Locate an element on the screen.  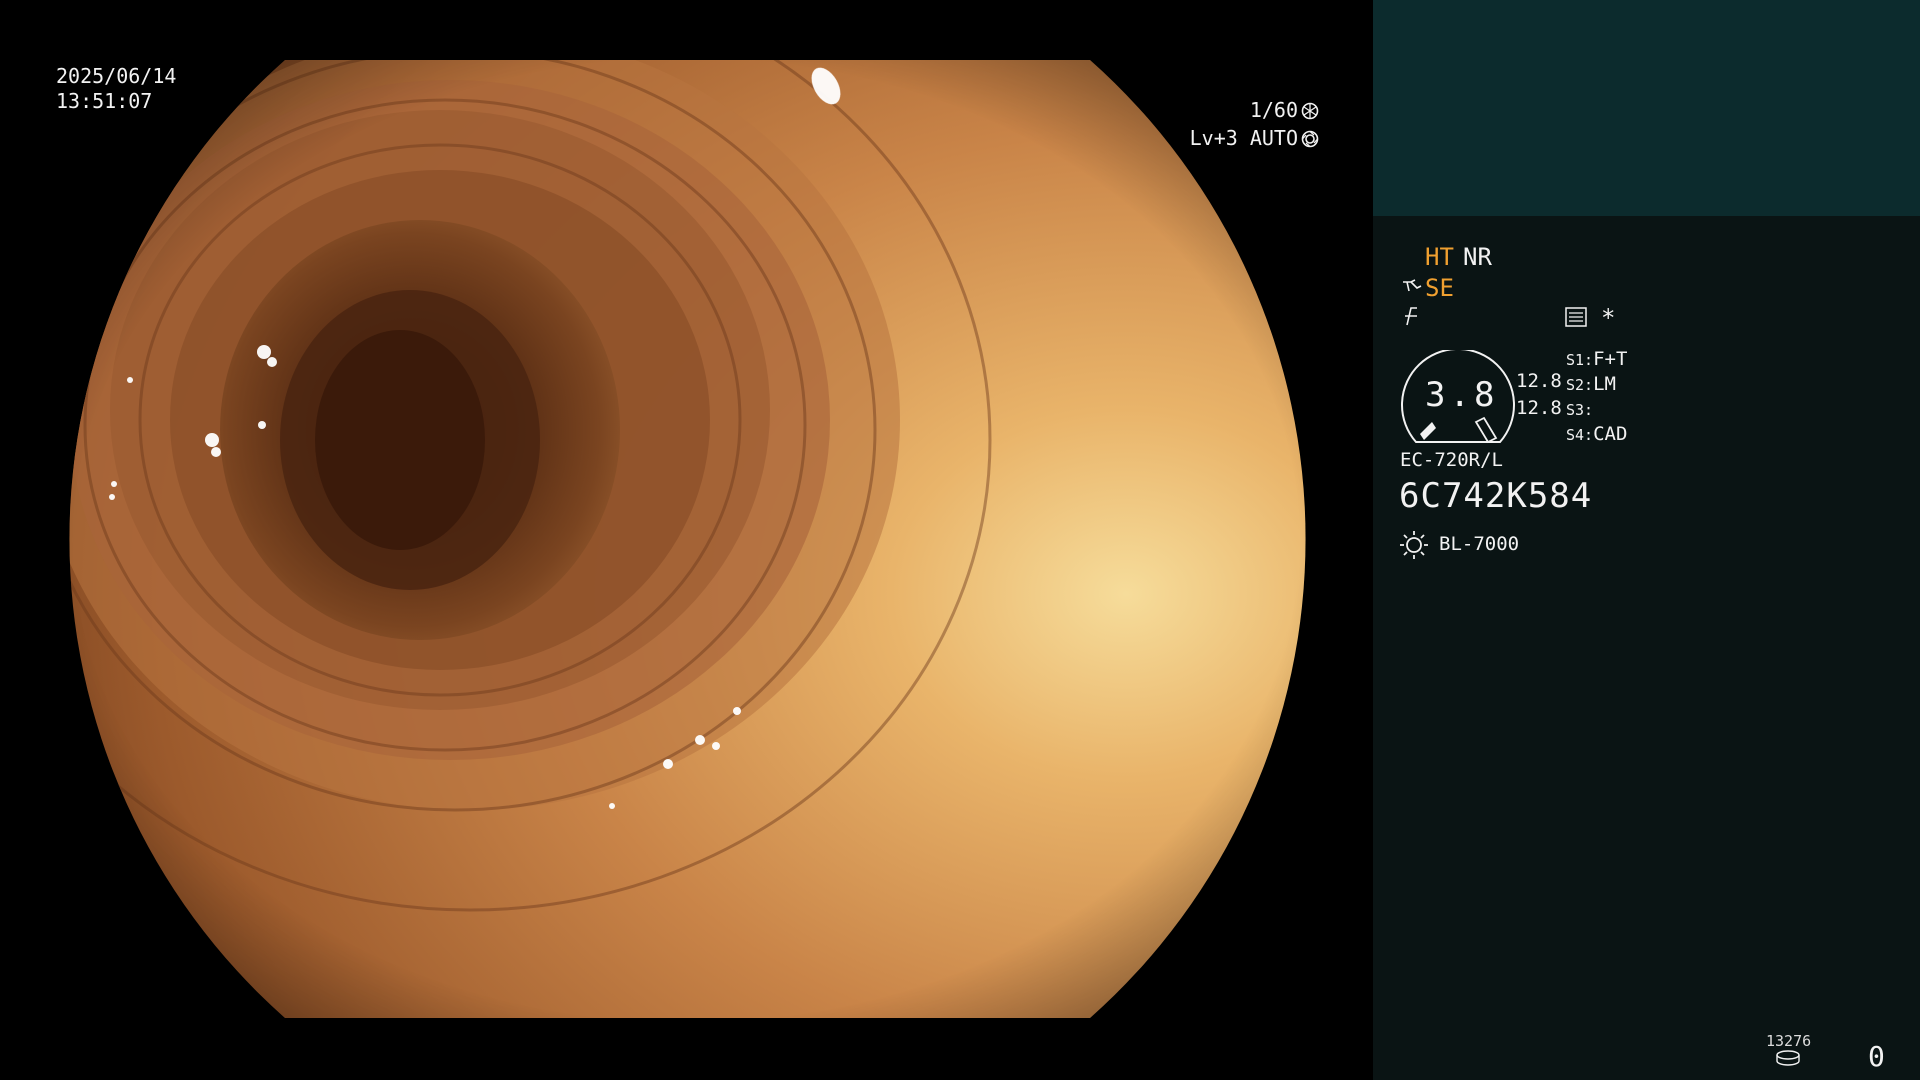
recorder-icon is located at coordinates (1788, 1058).